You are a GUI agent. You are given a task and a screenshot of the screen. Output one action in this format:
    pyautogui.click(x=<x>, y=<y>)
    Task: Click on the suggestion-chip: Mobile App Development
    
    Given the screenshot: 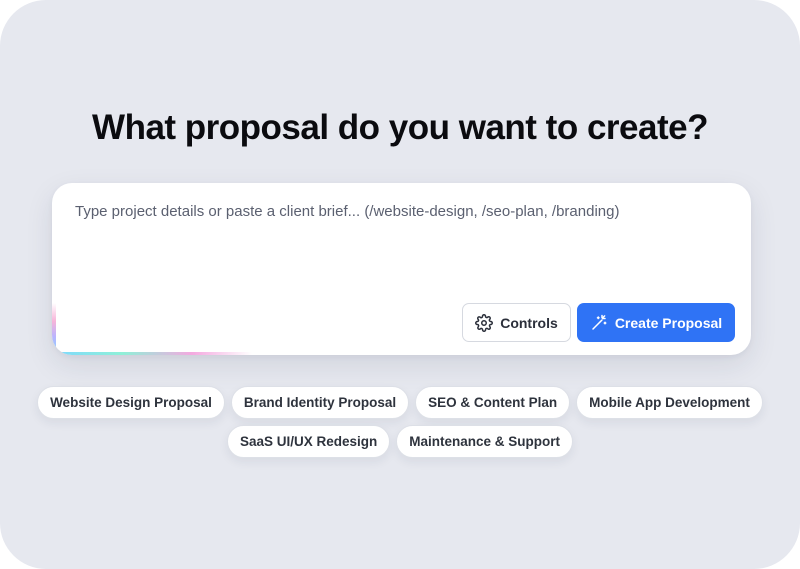 What is the action you would take?
    pyautogui.click(x=669, y=402)
    